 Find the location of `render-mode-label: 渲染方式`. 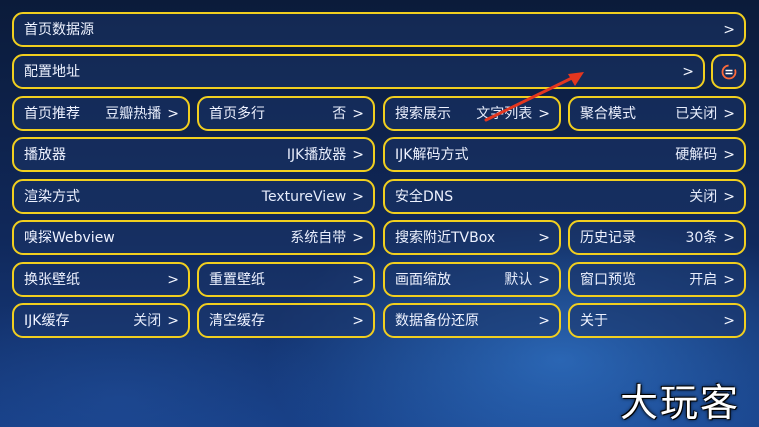

render-mode-label: 渲染方式 is located at coordinates (52, 196).